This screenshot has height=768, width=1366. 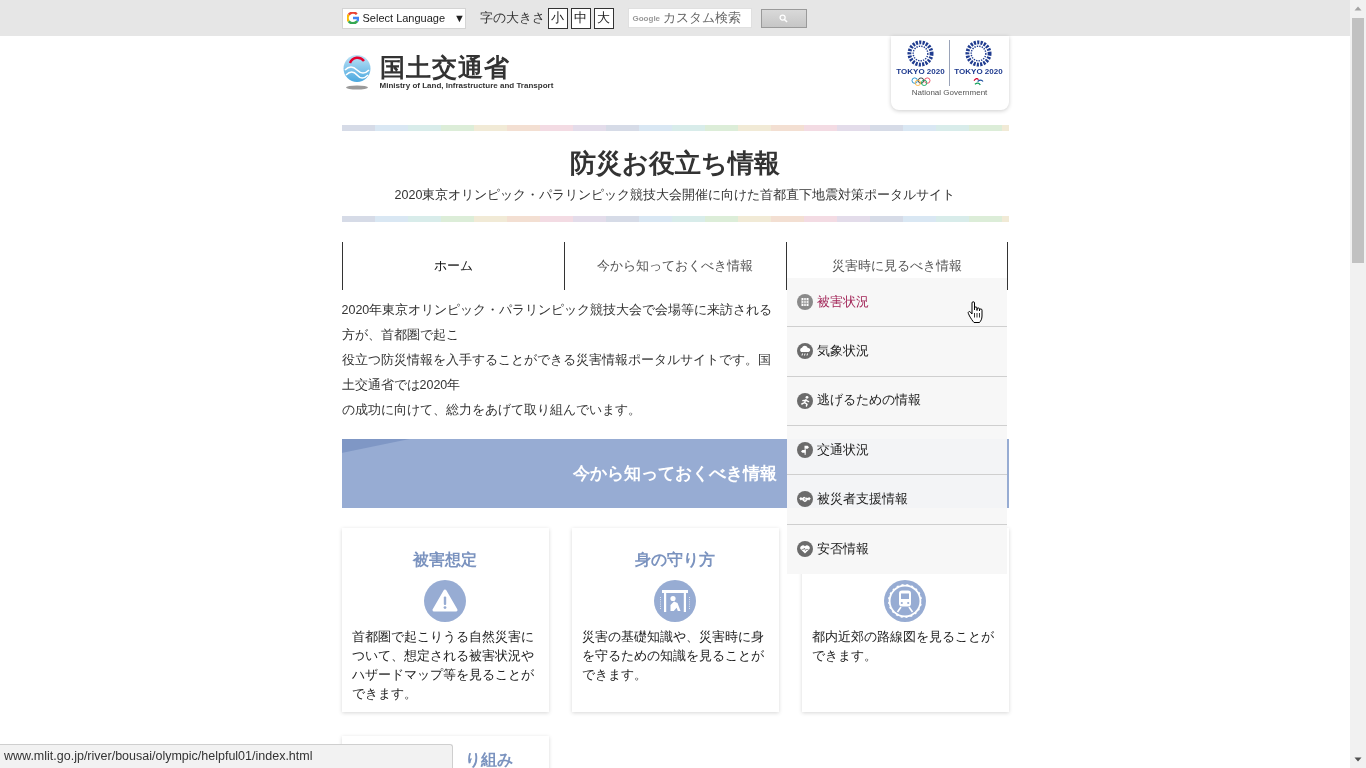 What do you see at coordinates (897, 401) in the screenshot?
I see `dropdown-menu-item: 逃げるための情報` at bounding box center [897, 401].